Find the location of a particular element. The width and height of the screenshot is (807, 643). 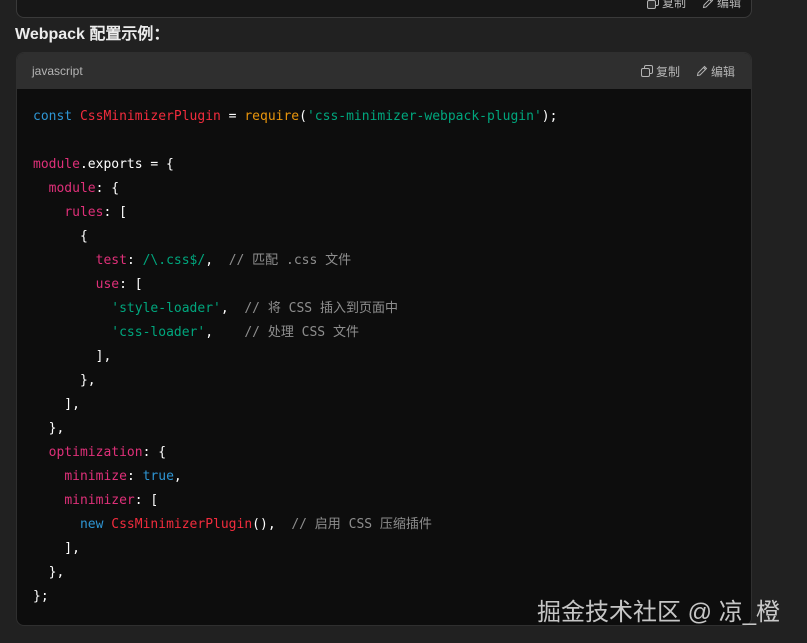

code-block-header: javascript 复制 编辑 is located at coordinates (384, 71).